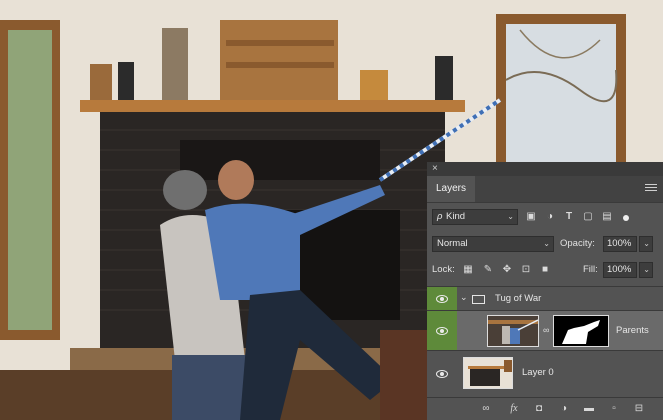 This screenshot has width=663, height=420. What do you see at coordinates (588, 217) in the screenshot?
I see `shape-filter-icon: ▢` at bounding box center [588, 217].